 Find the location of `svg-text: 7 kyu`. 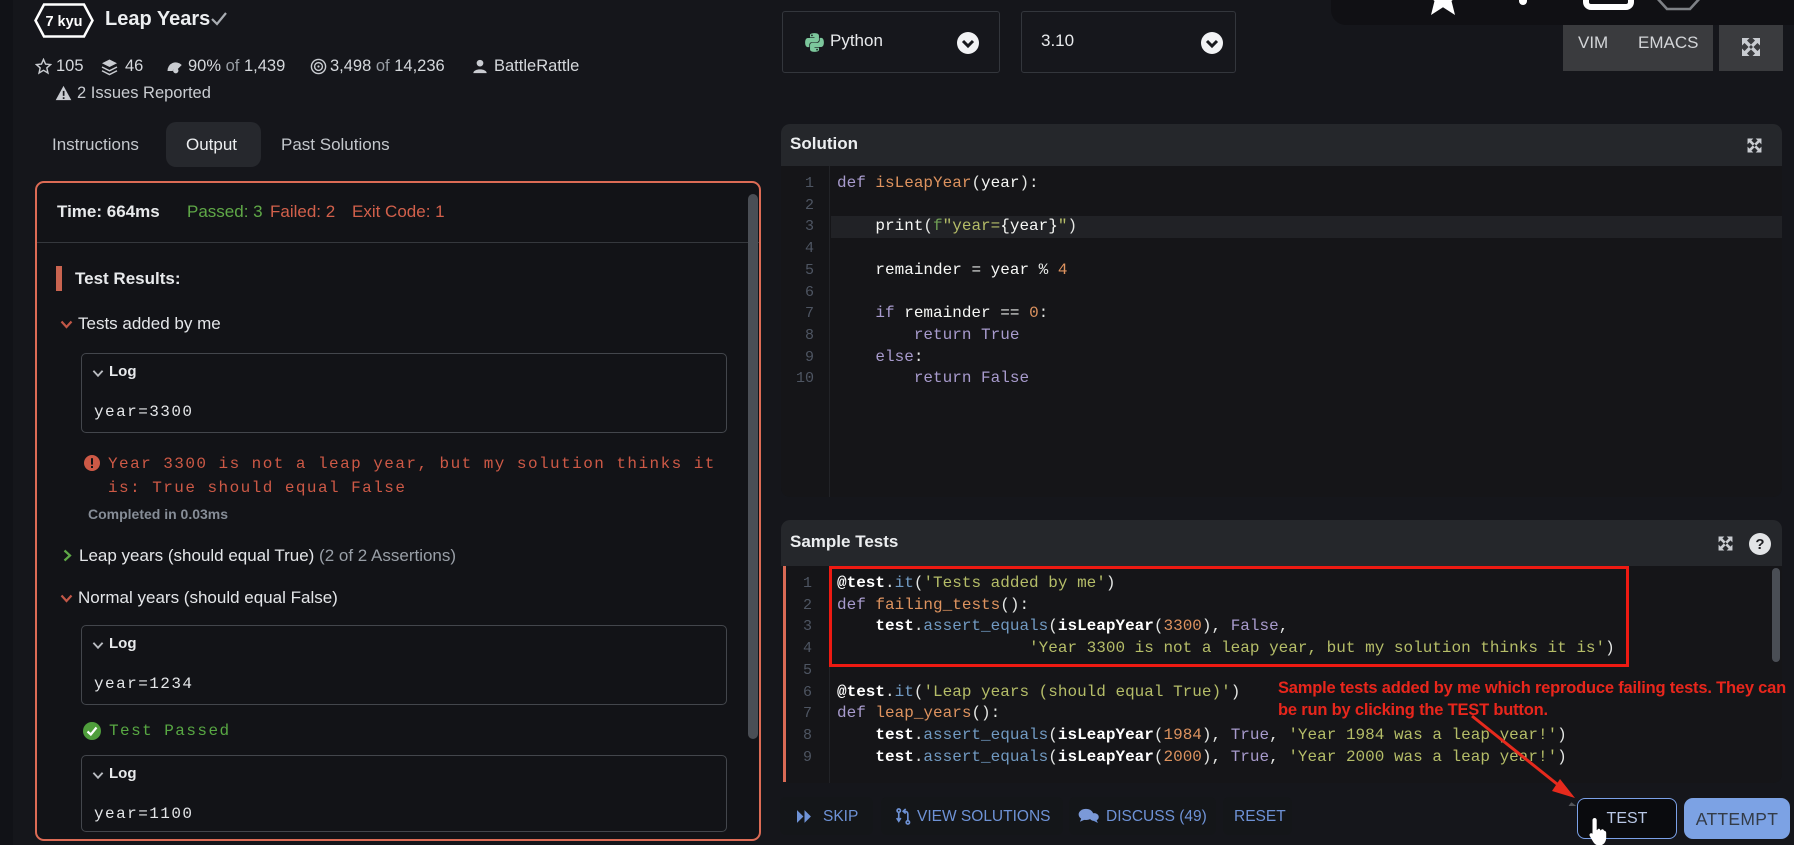

svg-text: 7 kyu is located at coordinates (63, 22).